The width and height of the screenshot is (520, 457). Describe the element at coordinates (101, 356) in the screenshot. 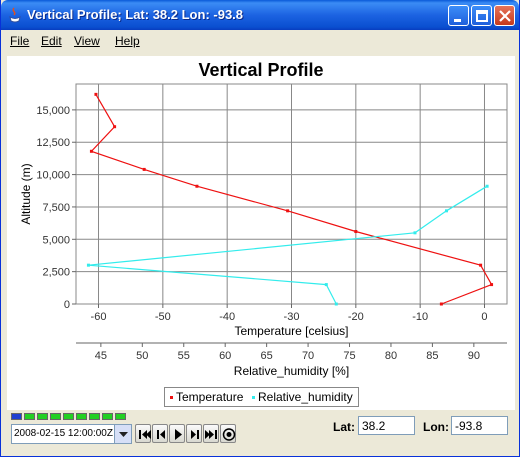

I see `x2-tick-label: 45` at that location.